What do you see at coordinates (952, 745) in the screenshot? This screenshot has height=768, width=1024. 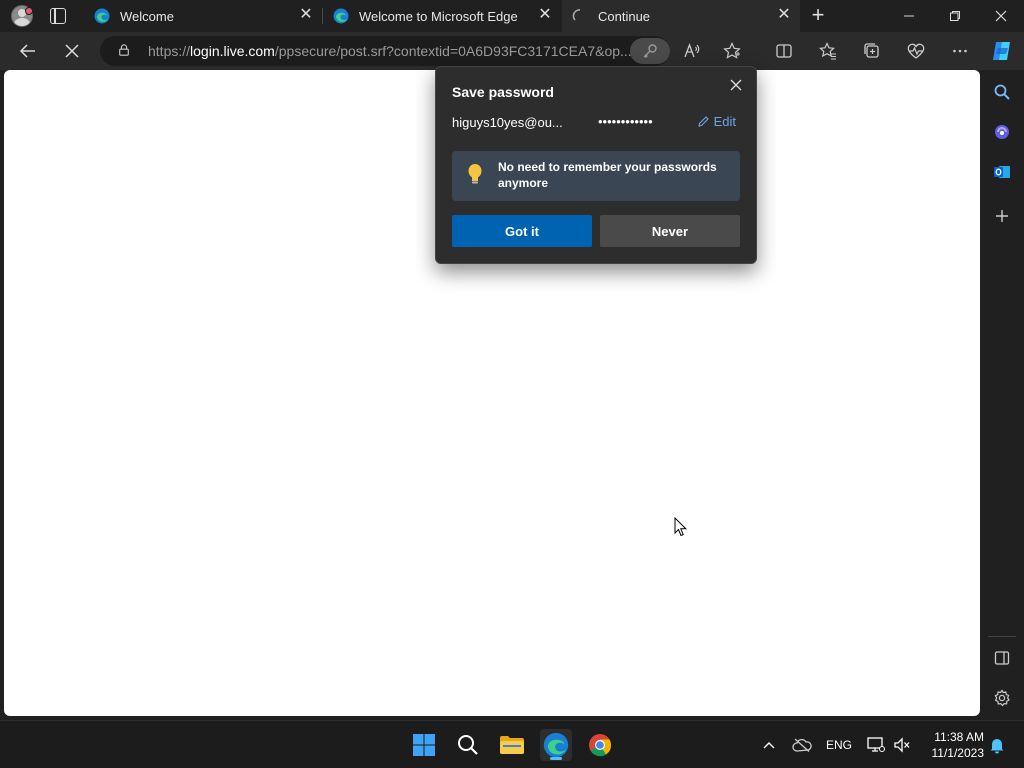 I see `system-clock: 11:38 AM 11/1/2023` at bounding box center [952, 745].